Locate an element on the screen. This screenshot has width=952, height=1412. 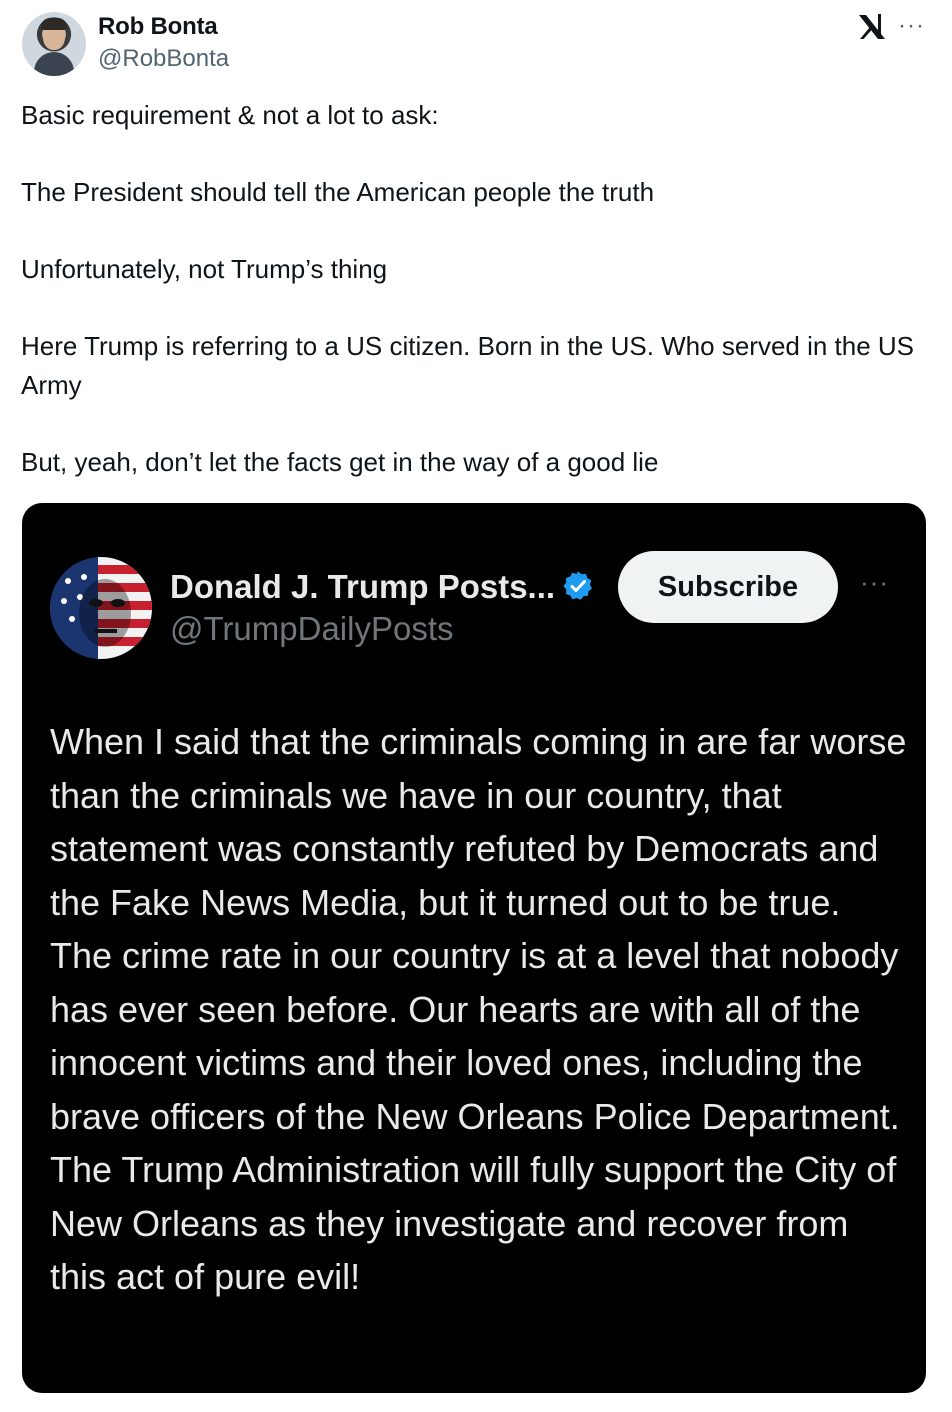
flag-face-avatar-image is located at coordinates (101, 608).